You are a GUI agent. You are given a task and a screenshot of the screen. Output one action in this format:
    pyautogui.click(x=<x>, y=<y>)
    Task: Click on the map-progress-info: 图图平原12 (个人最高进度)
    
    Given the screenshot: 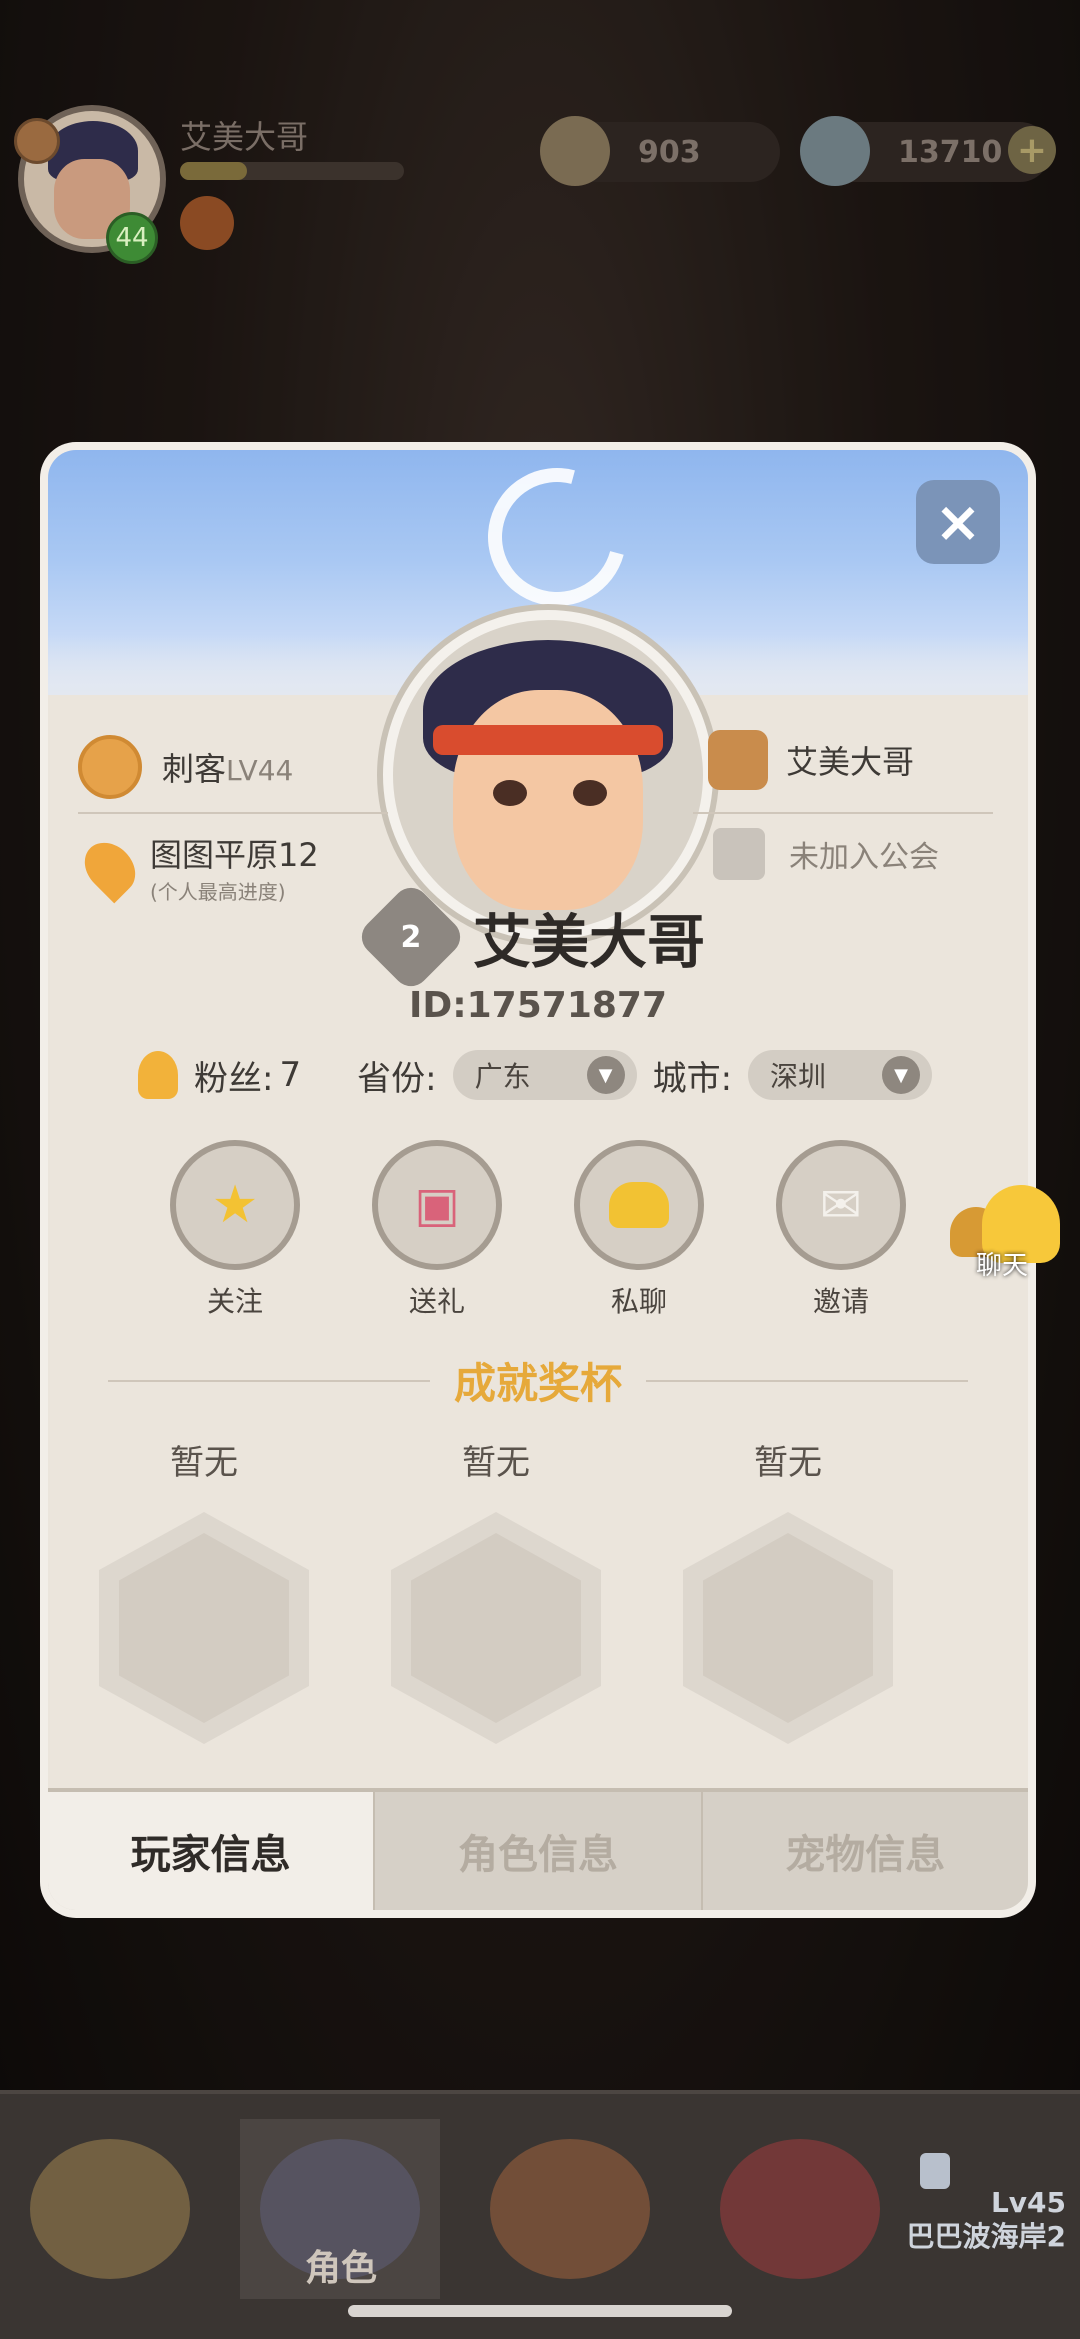 What is the action you would take?
    pyautogui.click(x=196, y=867)
    